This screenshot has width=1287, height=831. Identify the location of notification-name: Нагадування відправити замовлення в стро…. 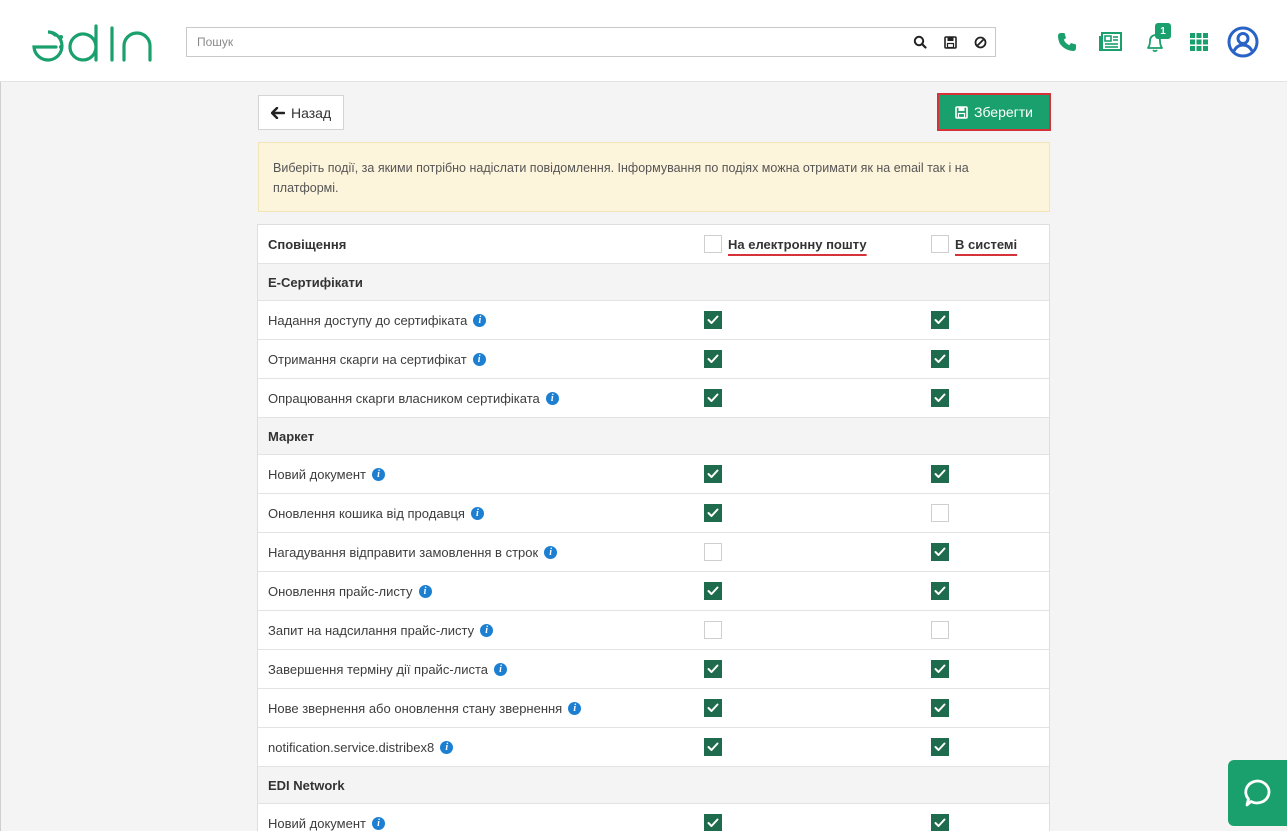
(413, 552).